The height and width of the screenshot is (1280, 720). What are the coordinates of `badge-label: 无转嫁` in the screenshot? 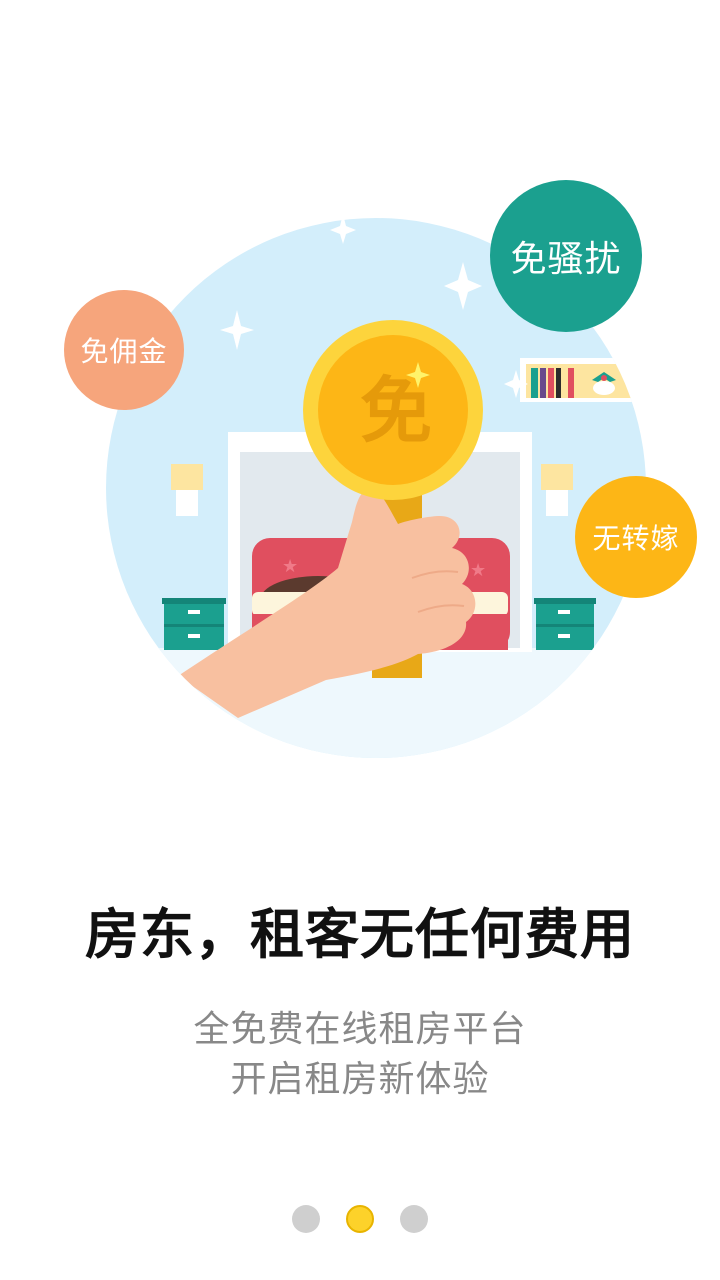 It's located at (636, 538).